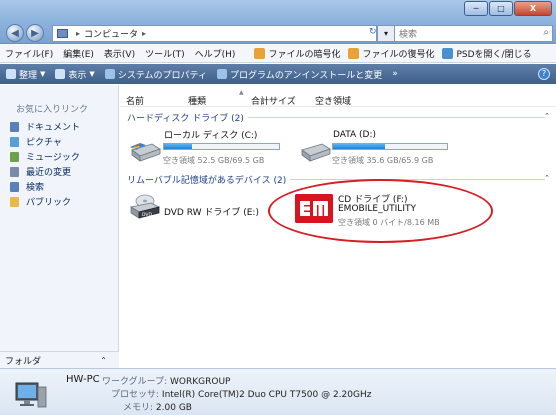 The height and width of the screenshot is (415, 556). I want to click on drive-d-name: DATA (D:), so click(355, 135).